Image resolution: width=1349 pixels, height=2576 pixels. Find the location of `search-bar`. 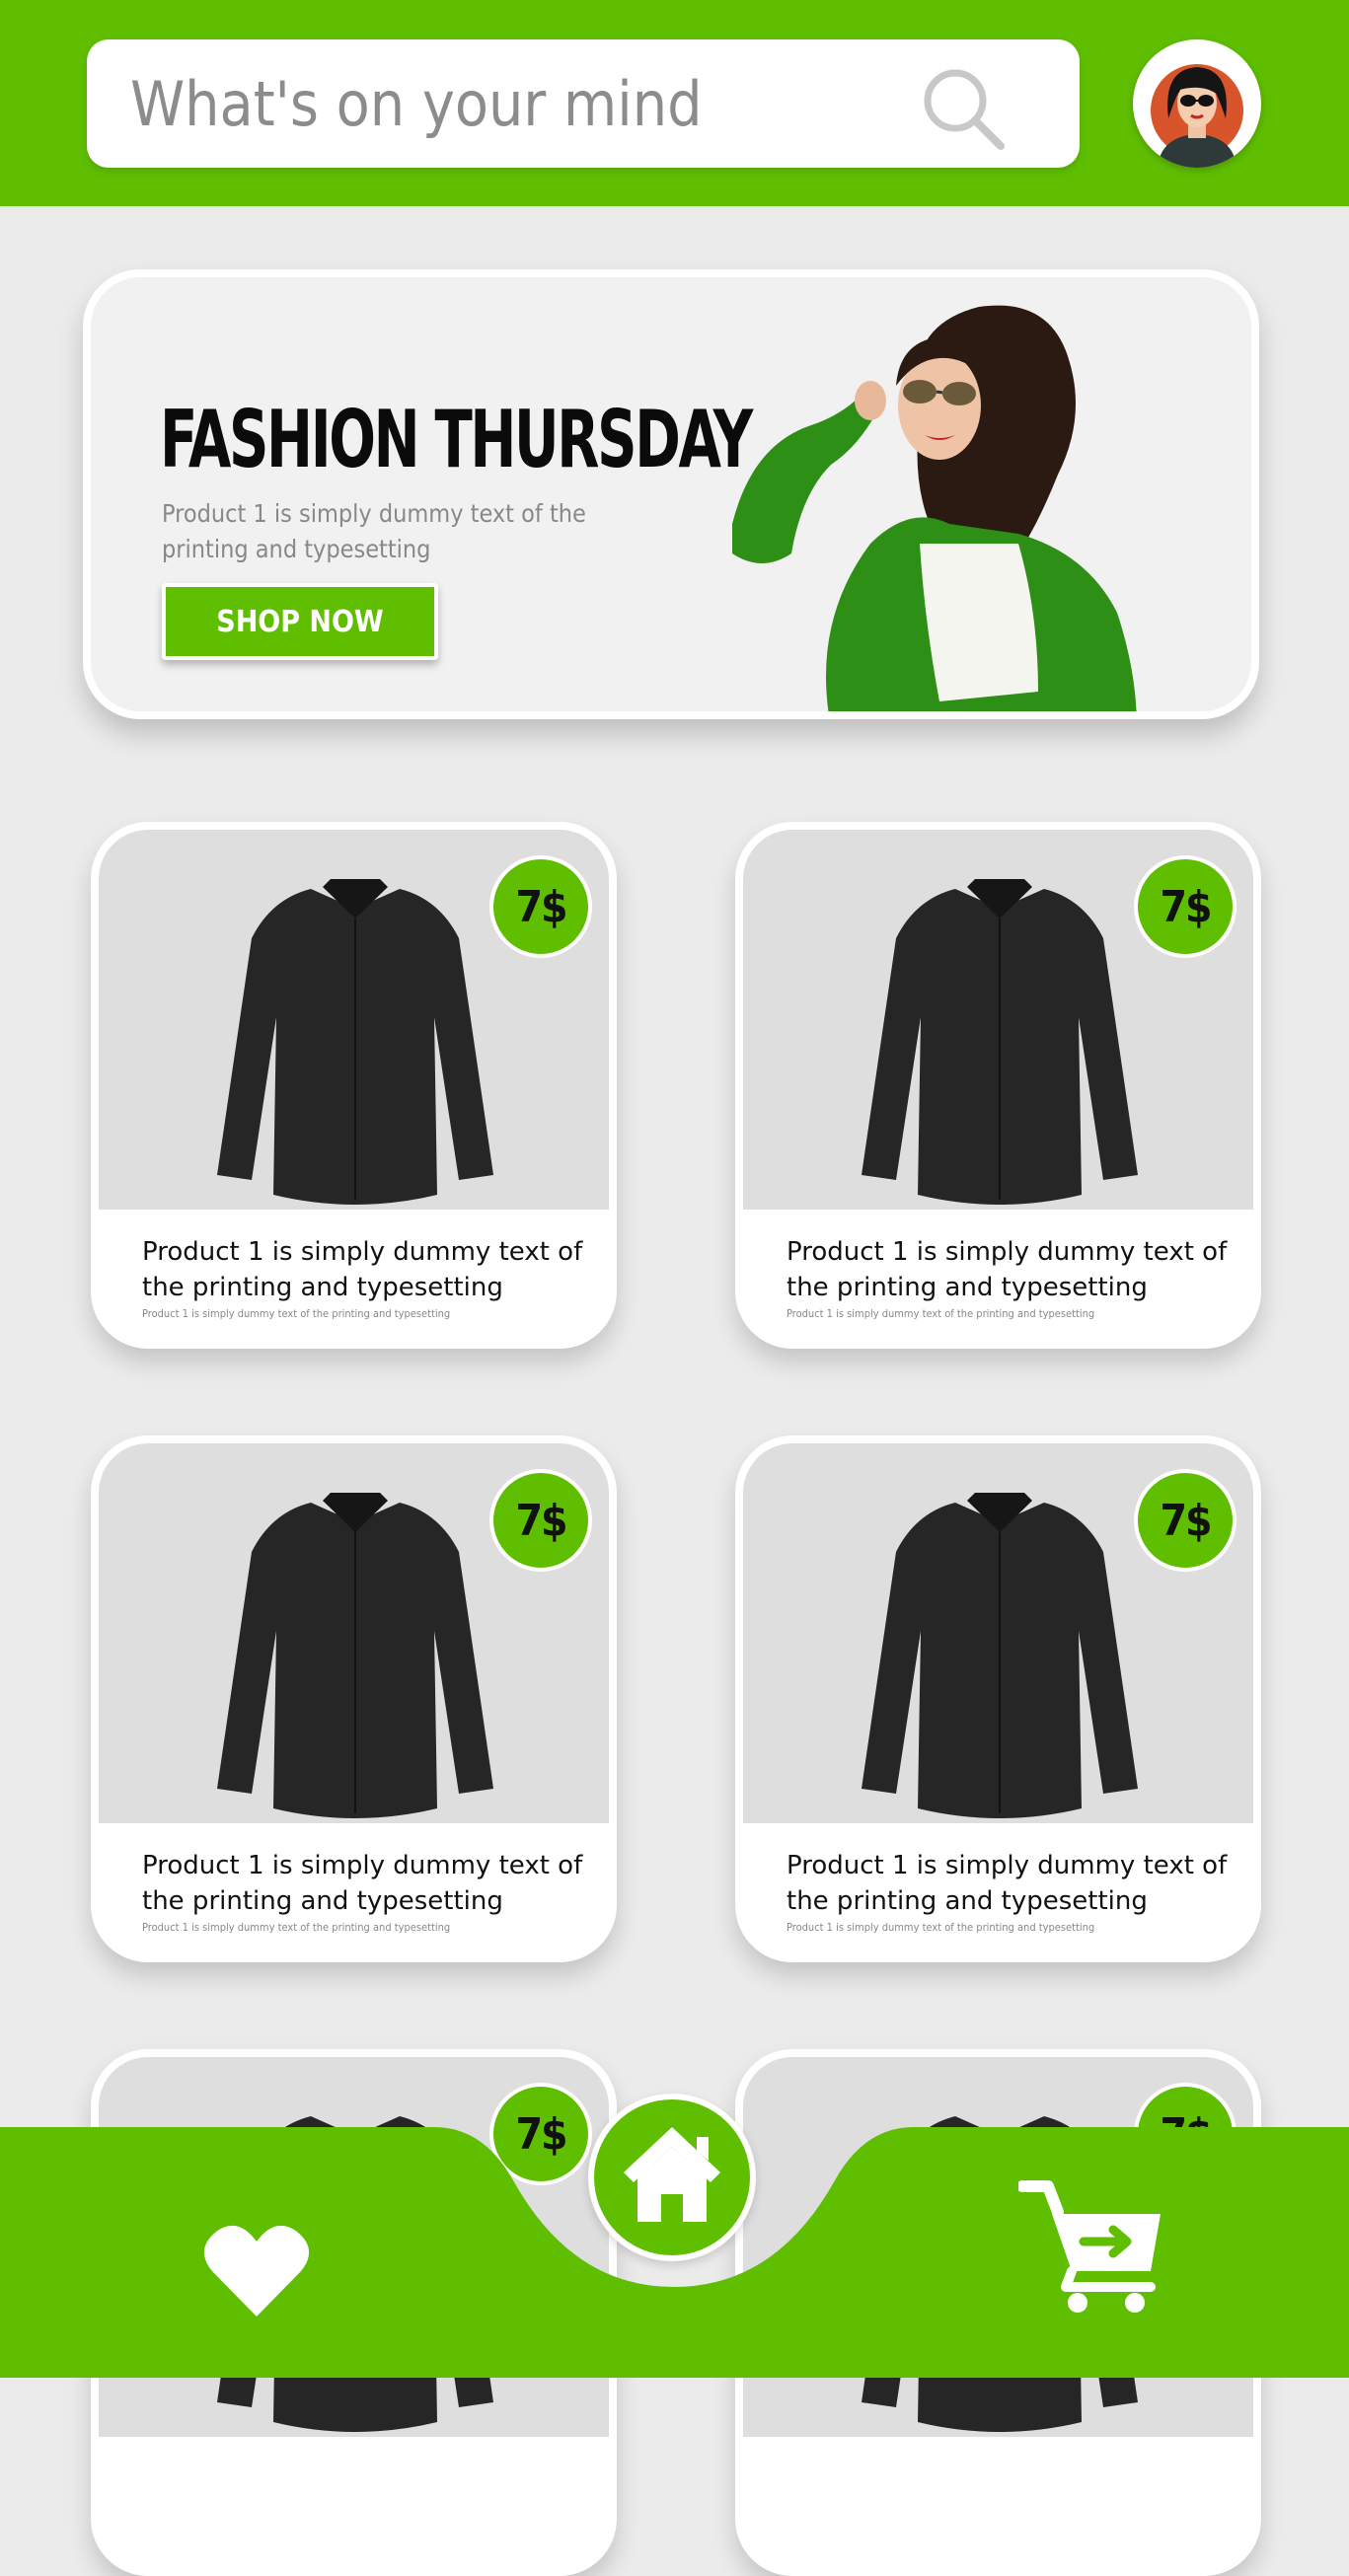

search-bar is located at coordinates (584, 103).